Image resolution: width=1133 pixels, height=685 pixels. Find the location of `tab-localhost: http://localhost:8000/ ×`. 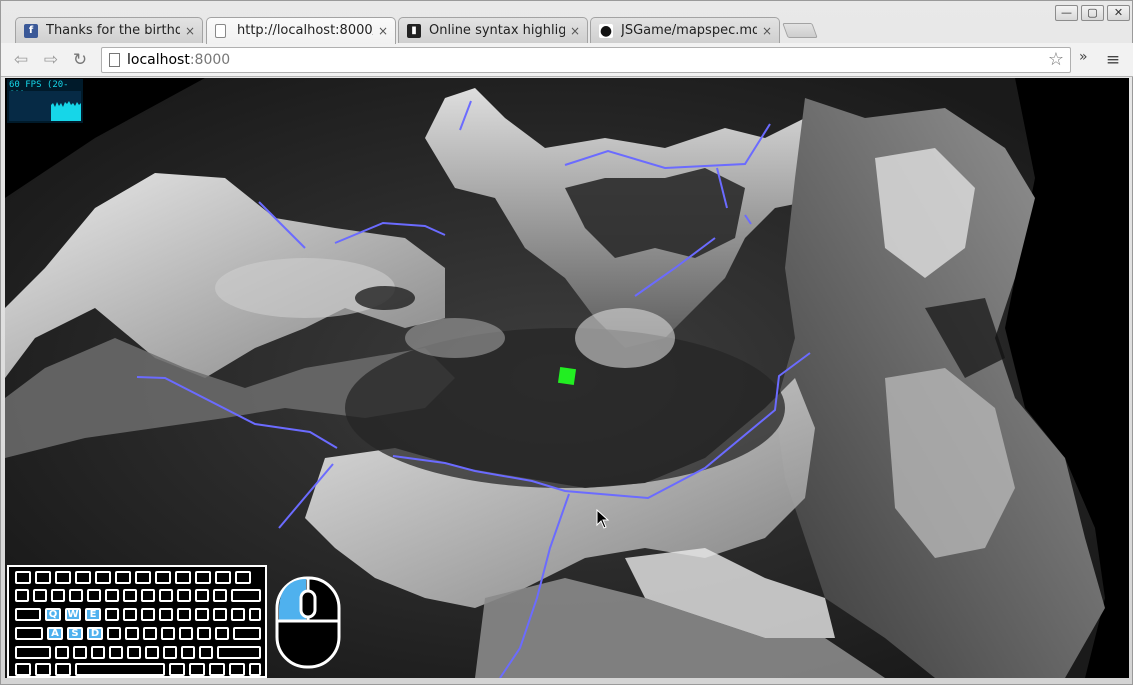

tab-localhost: http://localhost:8000/ × is located at coordinates (301, 30).